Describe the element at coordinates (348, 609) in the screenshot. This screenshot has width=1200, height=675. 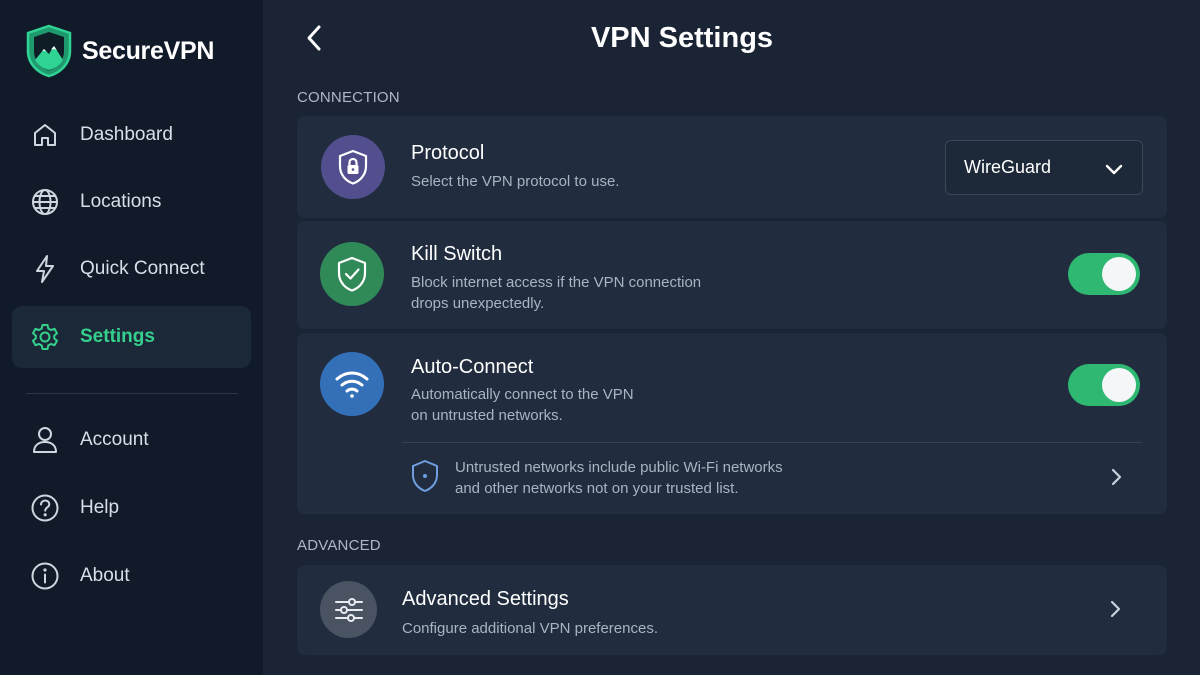
I see `sliders-icon` at that location.